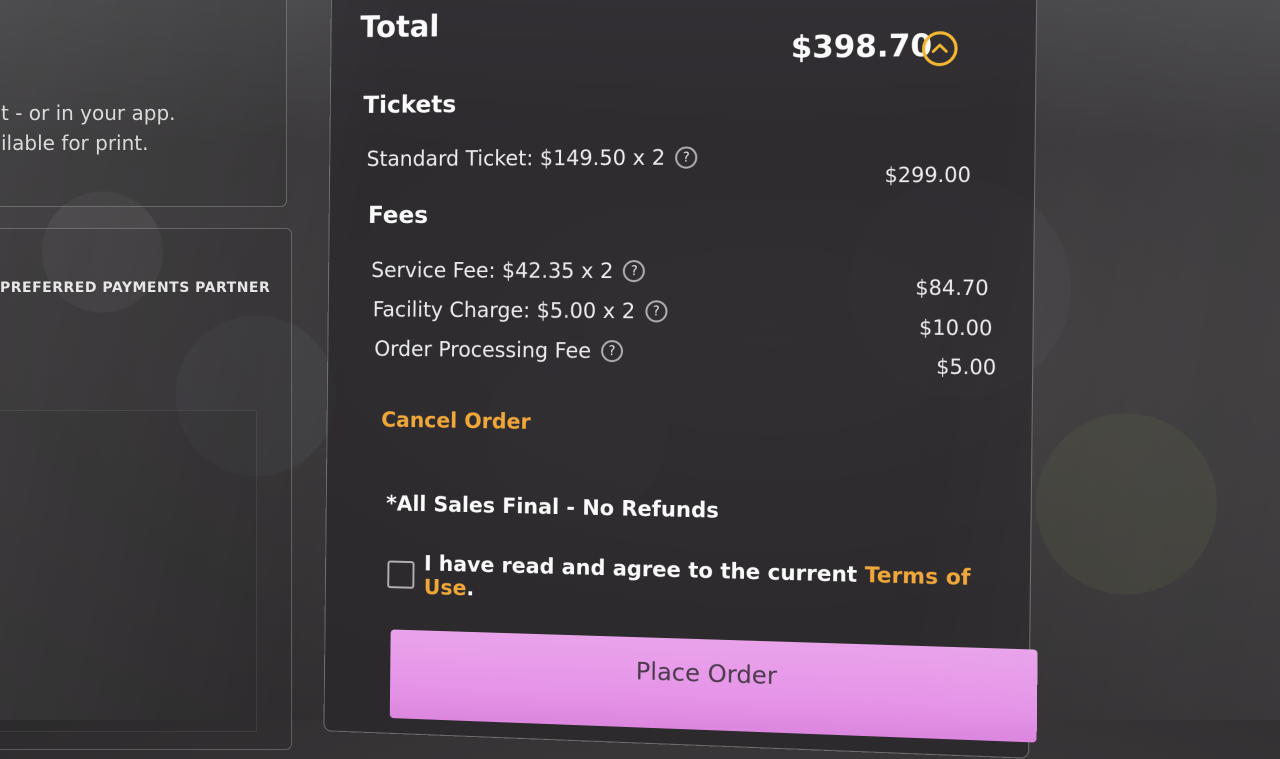 The height and width of the screenshot is (759, 1280). I want to click on delivery-text-line2: ilable for print., so click(75, 143).